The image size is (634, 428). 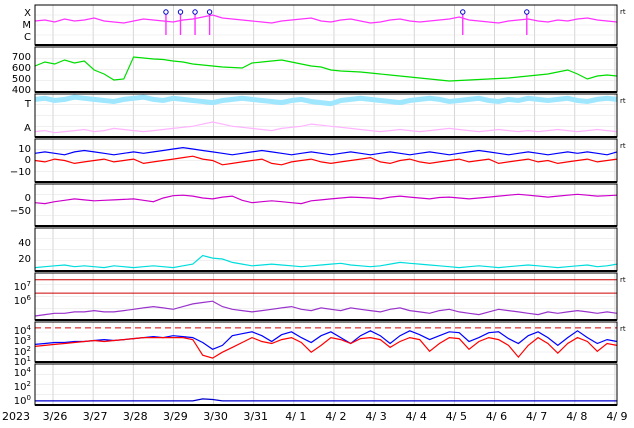 I want to click on x-tick-label-9: 4/ 4, so click(x=416, y=416).